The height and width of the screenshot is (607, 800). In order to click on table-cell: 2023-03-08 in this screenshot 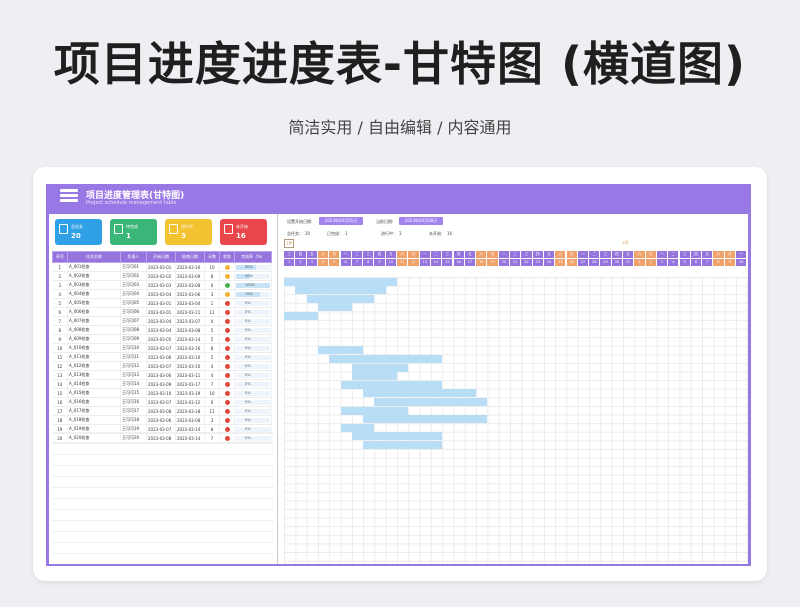, I will do `click(161, 411)`.